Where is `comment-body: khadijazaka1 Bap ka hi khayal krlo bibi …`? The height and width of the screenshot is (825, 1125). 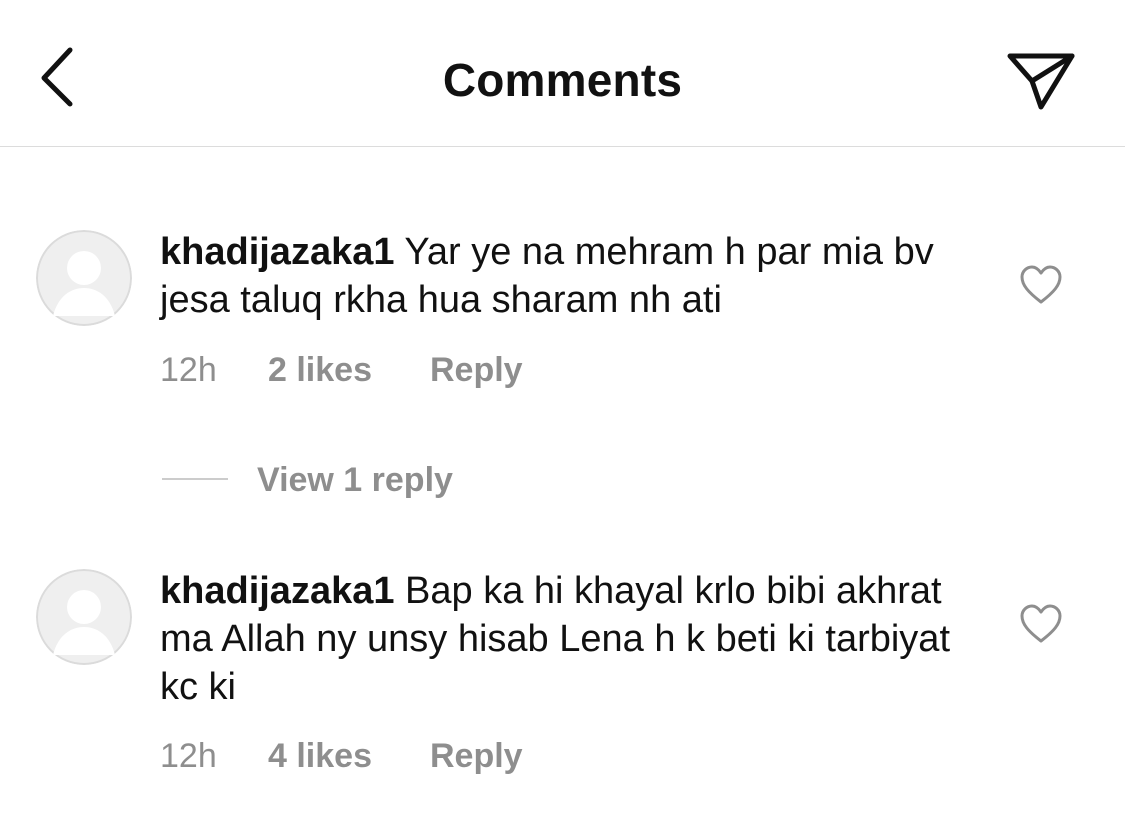
comment-body: khadijazaka1 Bap ka hi khayal krlo bibi … is located at coordinates (560, 639).